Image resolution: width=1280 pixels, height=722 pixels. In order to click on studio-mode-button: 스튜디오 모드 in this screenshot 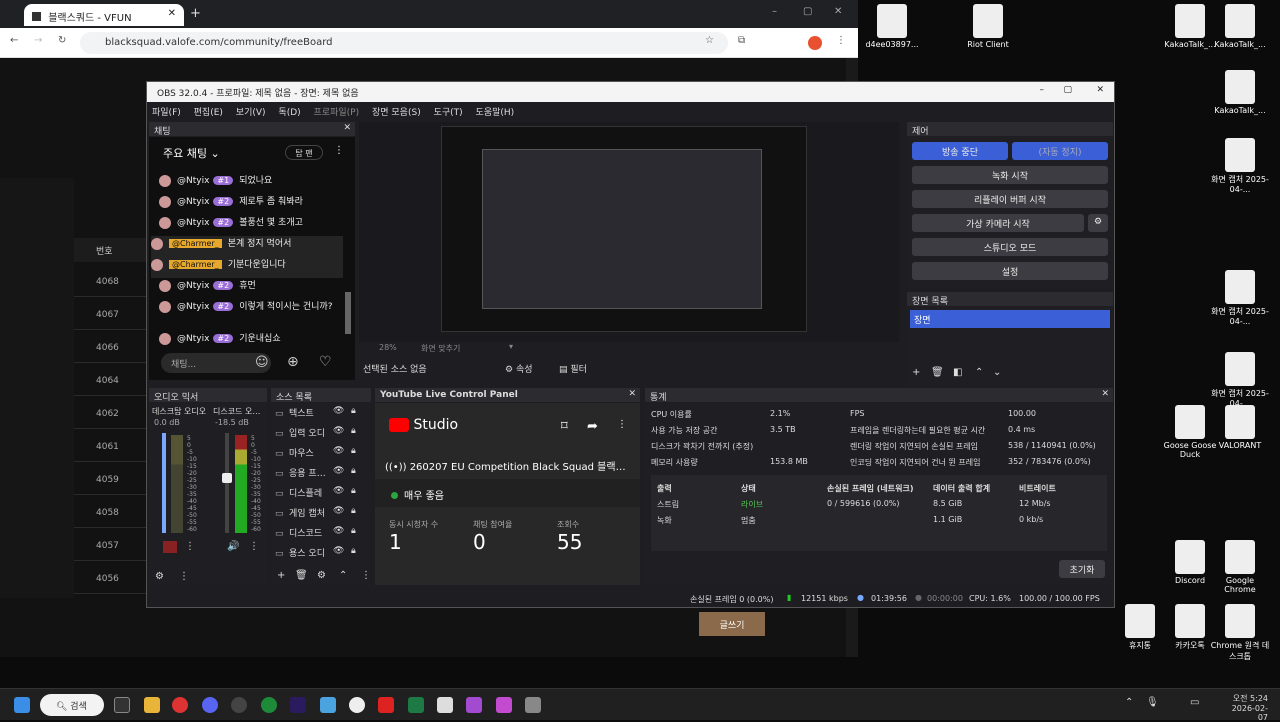, I will do `click(1010, 247)`.